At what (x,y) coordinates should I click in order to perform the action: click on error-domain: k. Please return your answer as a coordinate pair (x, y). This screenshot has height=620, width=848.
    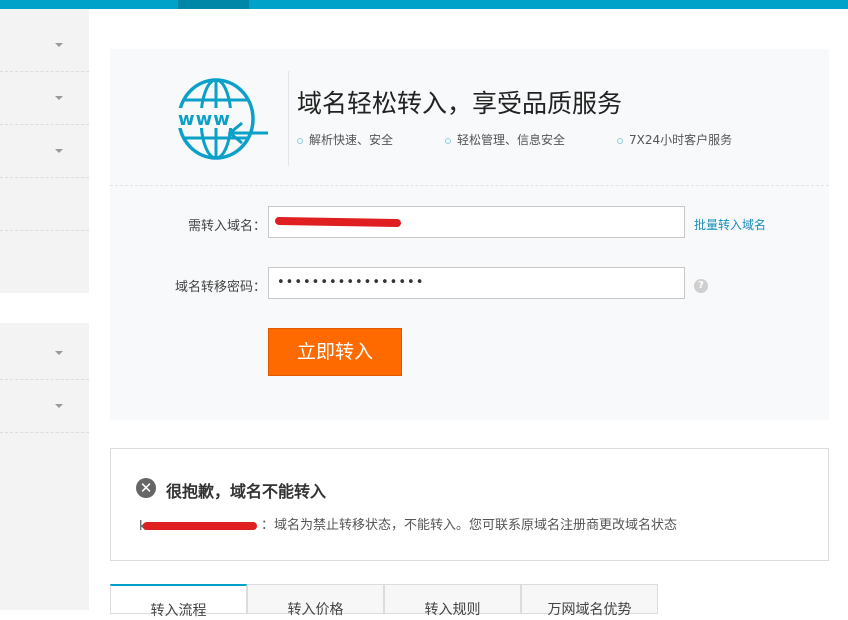
    Looking at the image, I should click on (200, 526).